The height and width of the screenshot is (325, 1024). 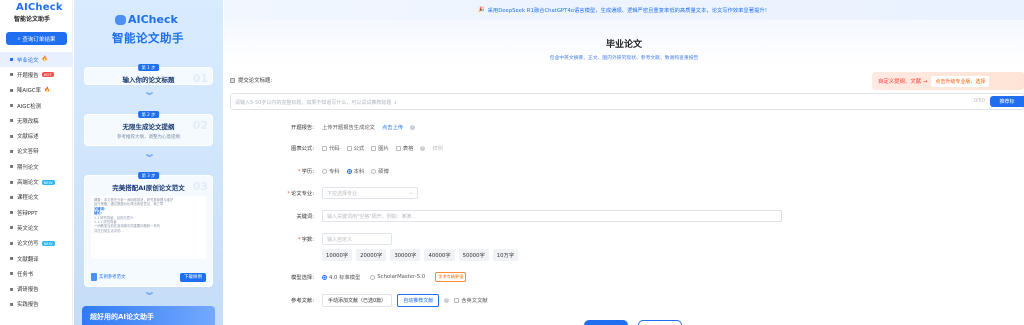 I want to click on step-card-1: 第 1 步 输入你的论文标题 01, so click(x=148, y=74).